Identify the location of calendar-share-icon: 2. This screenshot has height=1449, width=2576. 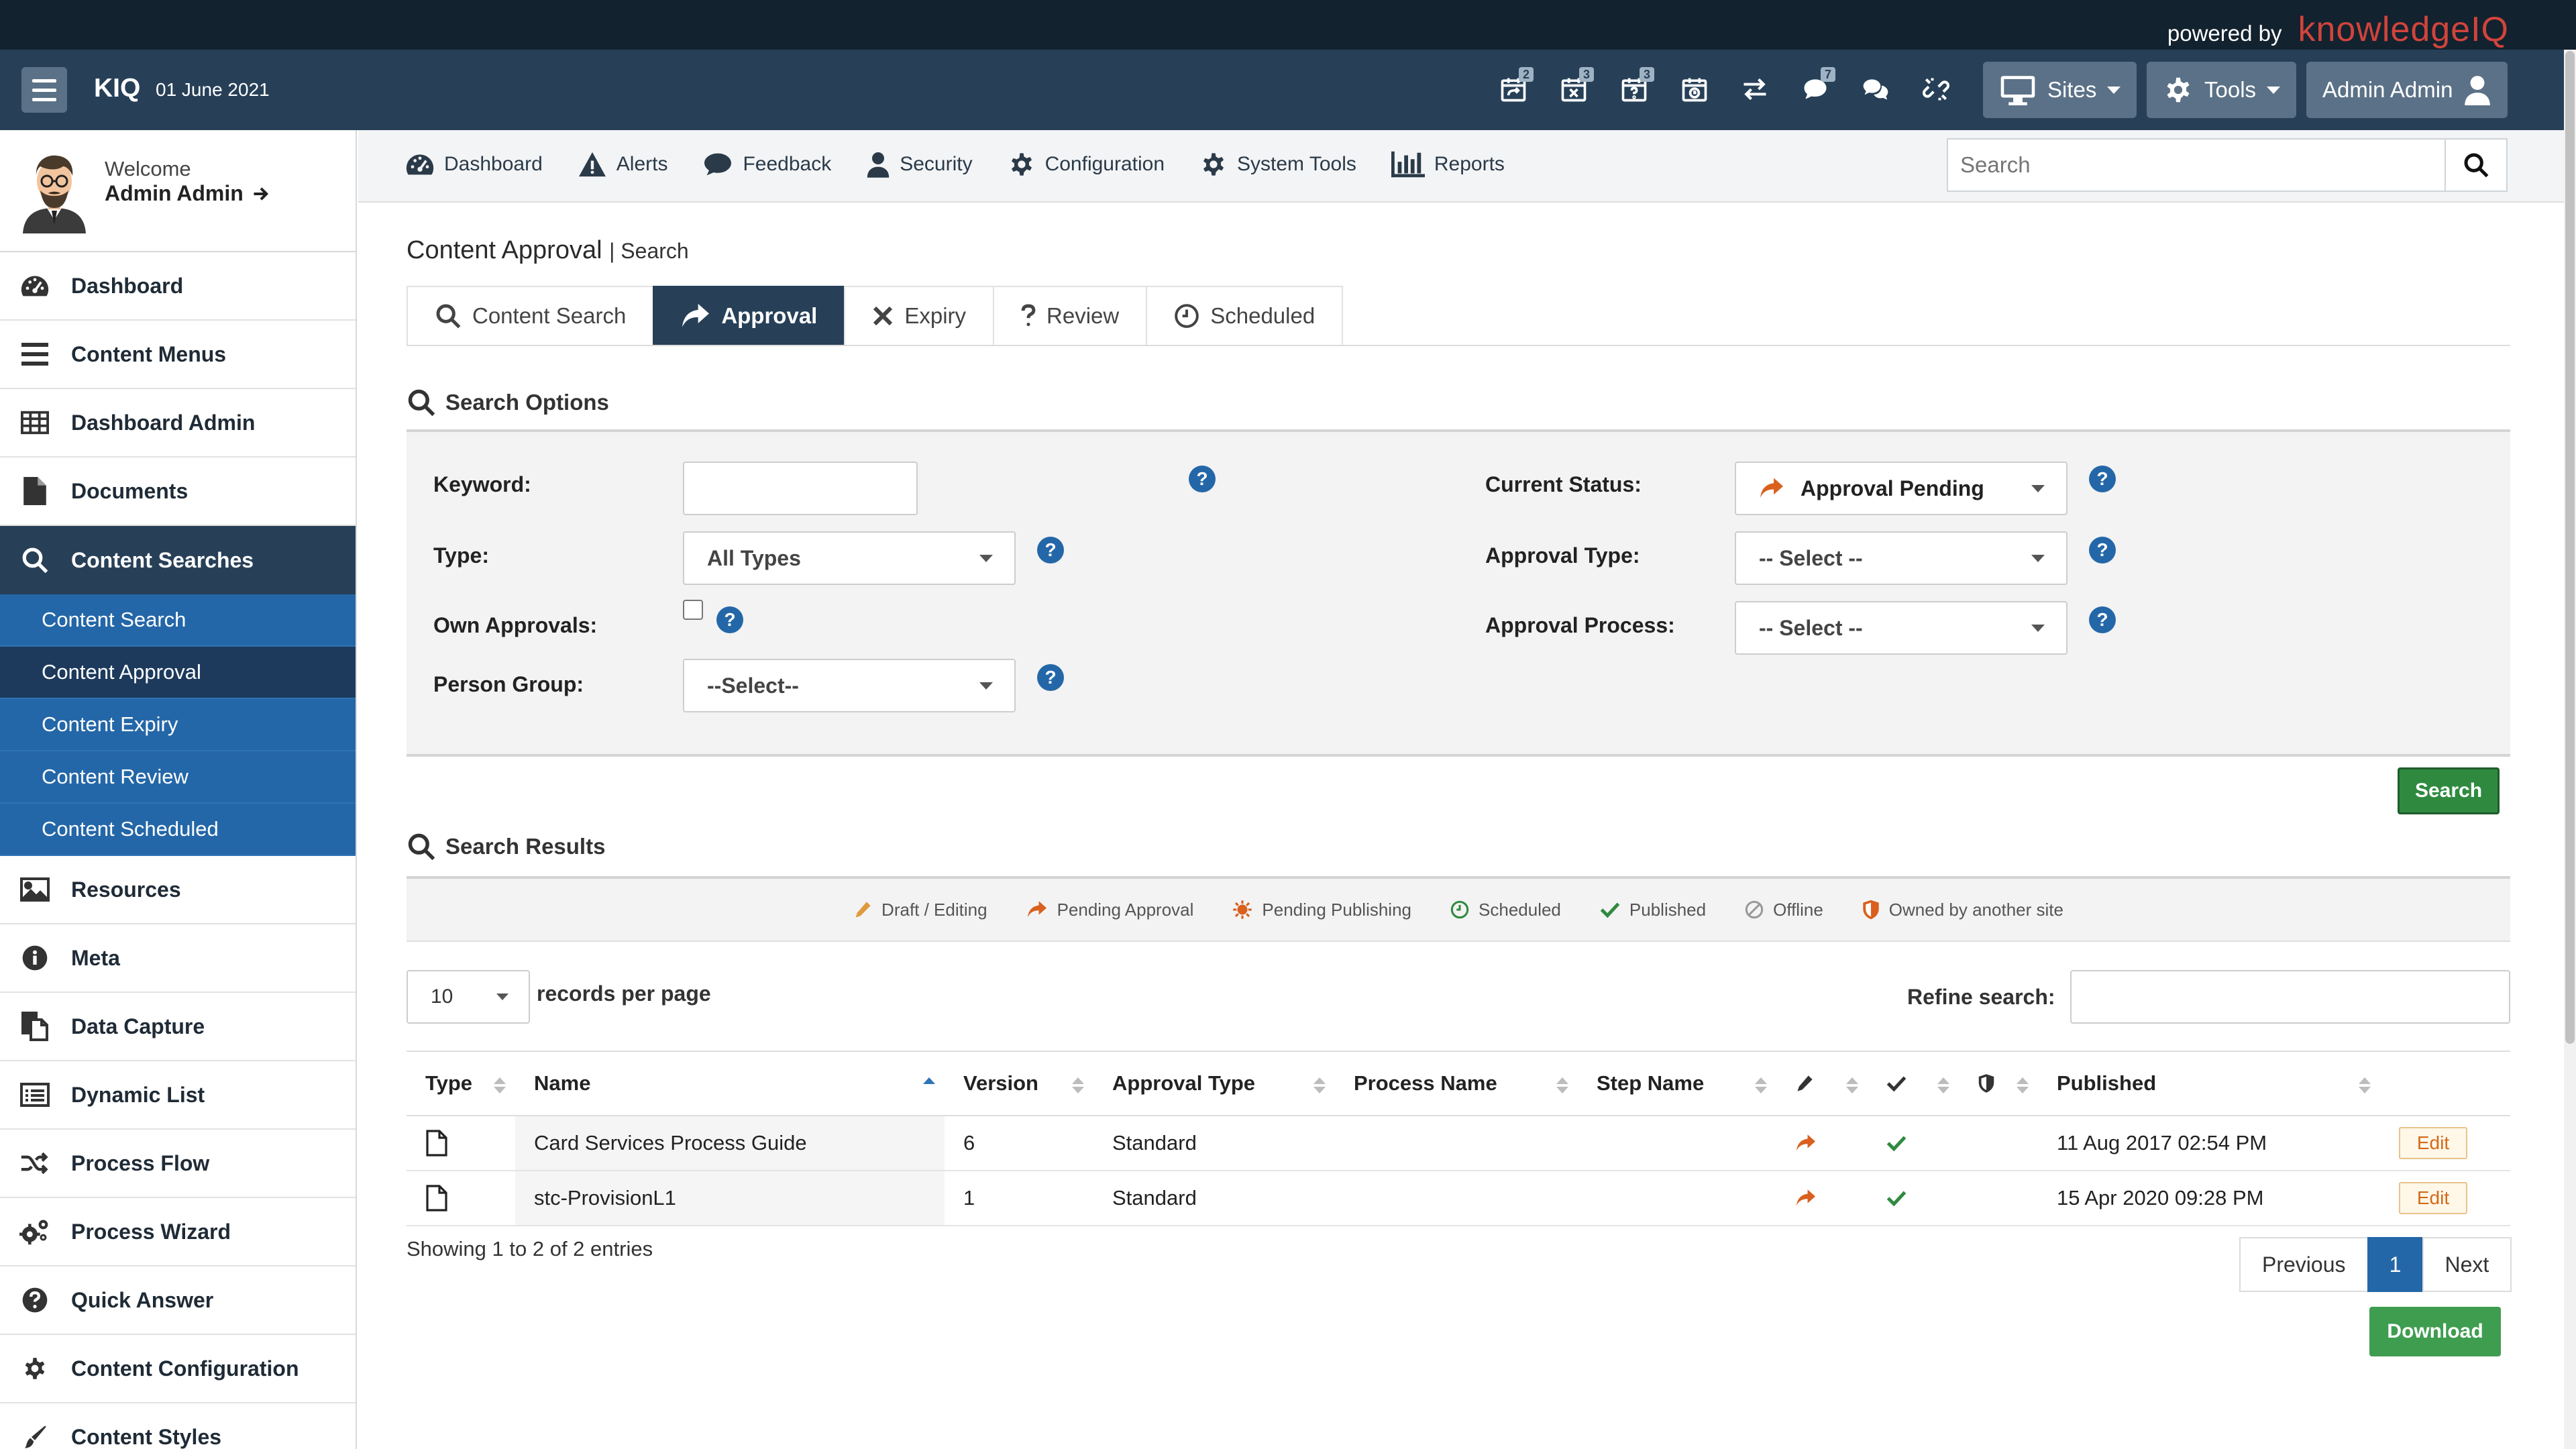
(1513, 89).